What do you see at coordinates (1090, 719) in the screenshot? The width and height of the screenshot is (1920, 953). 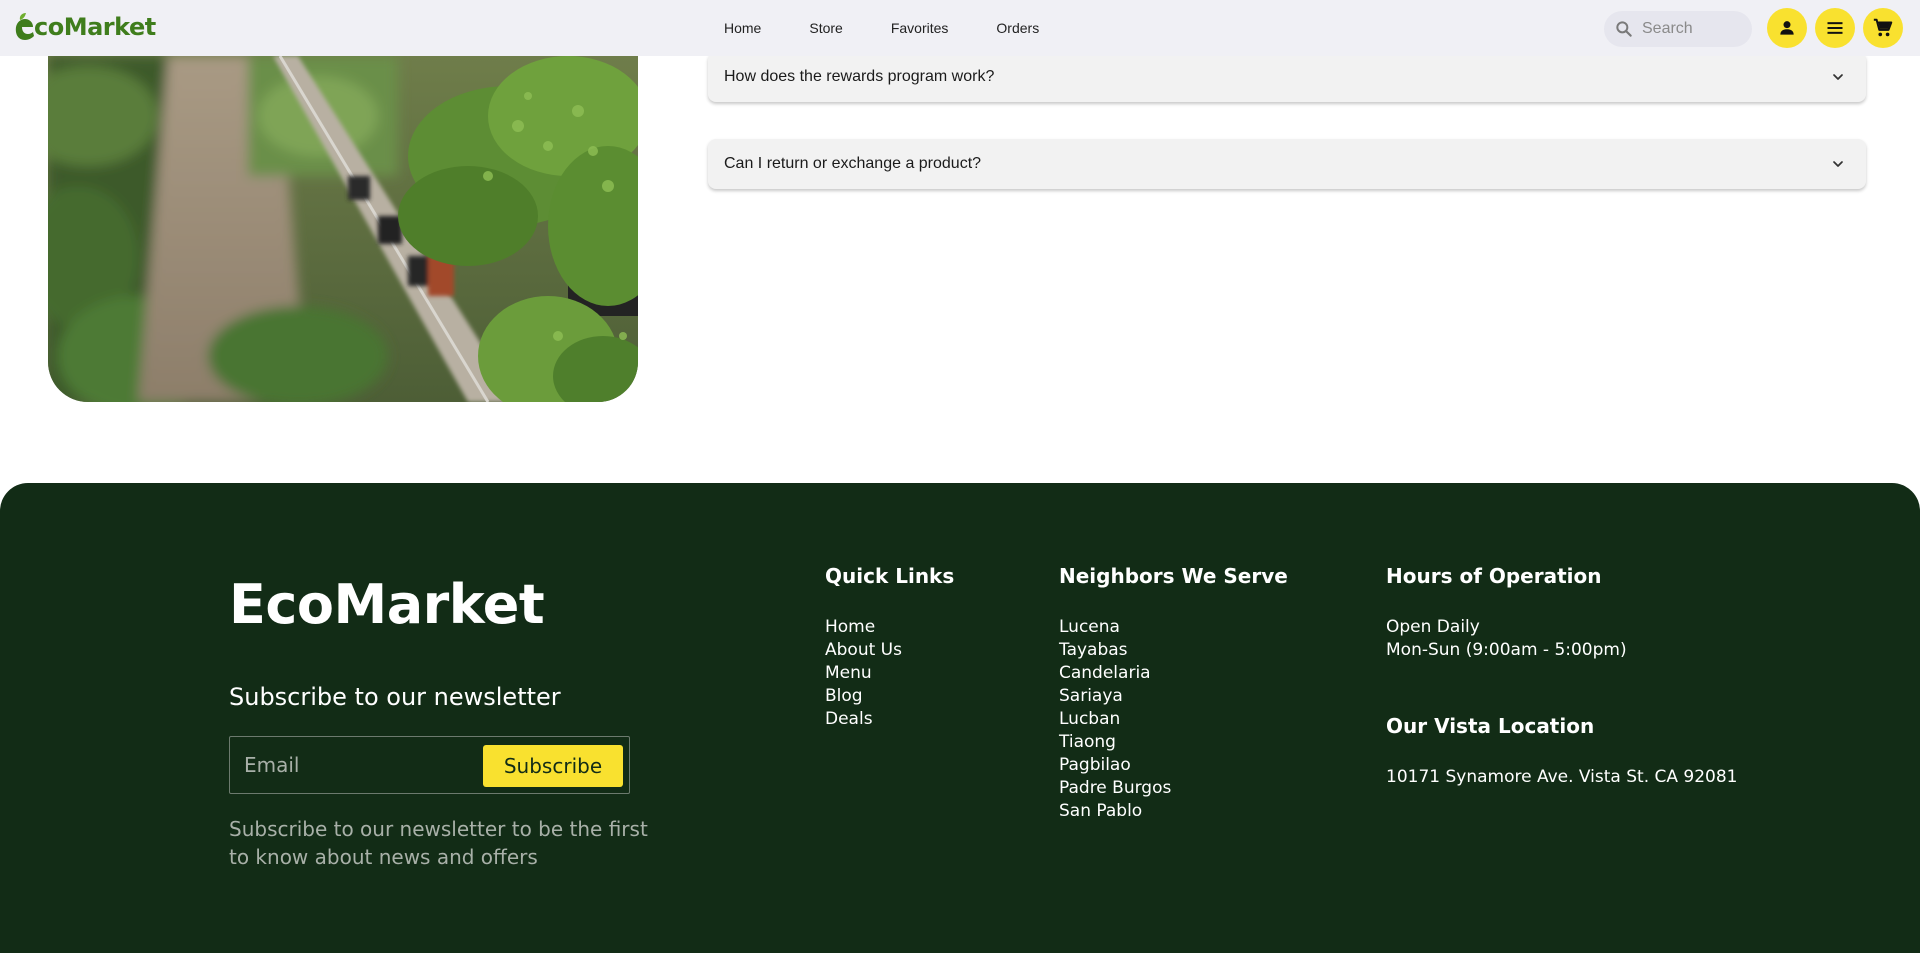 I see `list-item: Lucban` at bounding box center [1090, 719].